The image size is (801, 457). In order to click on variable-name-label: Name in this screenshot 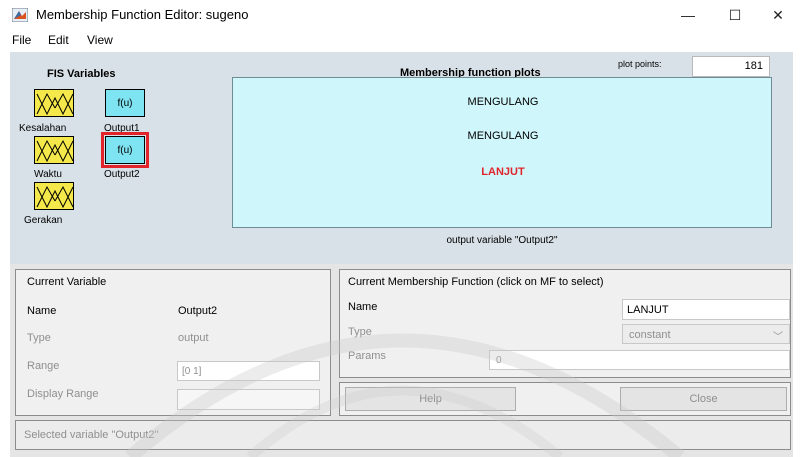, I will do `click(42, 311)`.